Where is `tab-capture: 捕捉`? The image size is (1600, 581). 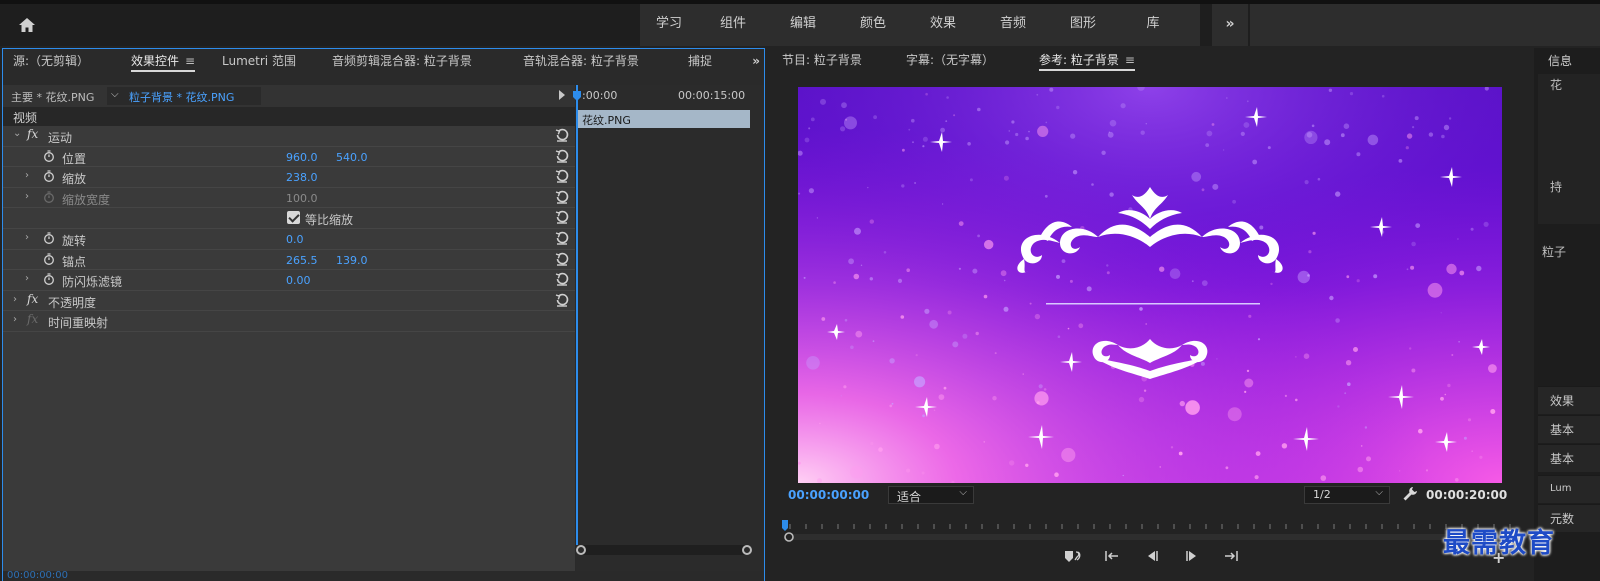 tab-capture: 捕捉 is located at coordinates (700, 62).